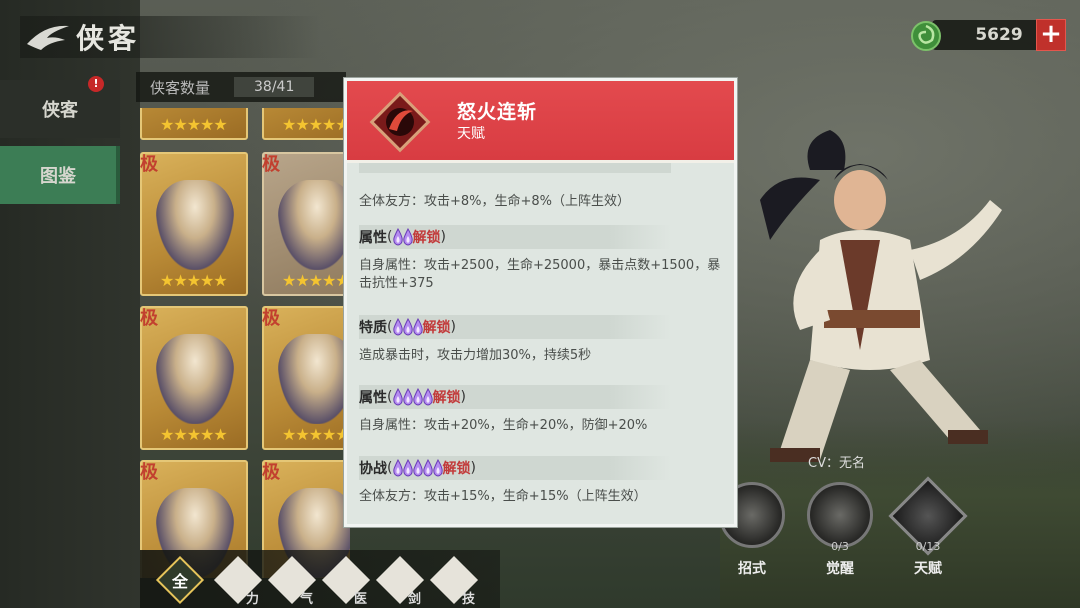 The image size is (1080, 608). I want to click on talent-section: 全体友方：攻击+8%，生命+8%（上阵生效）, so click(515, 198).